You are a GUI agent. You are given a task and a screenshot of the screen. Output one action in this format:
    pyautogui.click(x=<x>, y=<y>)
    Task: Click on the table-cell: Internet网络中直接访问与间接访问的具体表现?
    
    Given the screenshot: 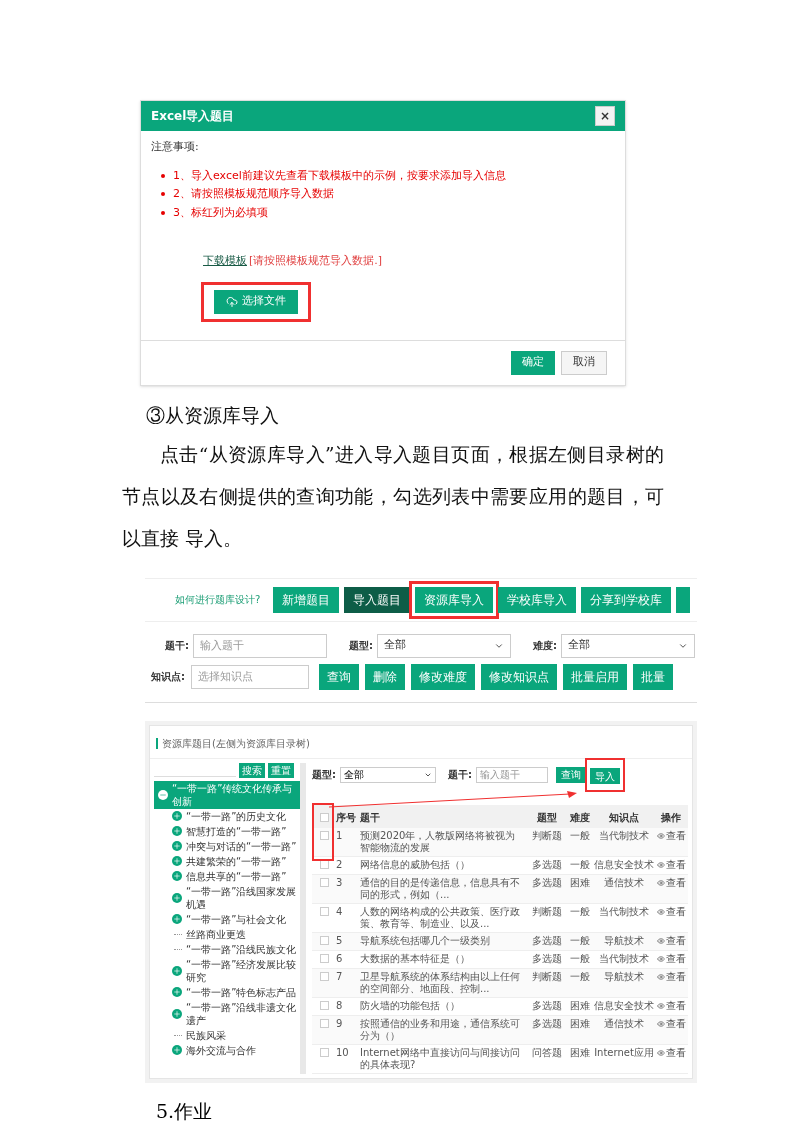 What is the action you would take?
    pyautogui.click(x=440, y=1058)
    